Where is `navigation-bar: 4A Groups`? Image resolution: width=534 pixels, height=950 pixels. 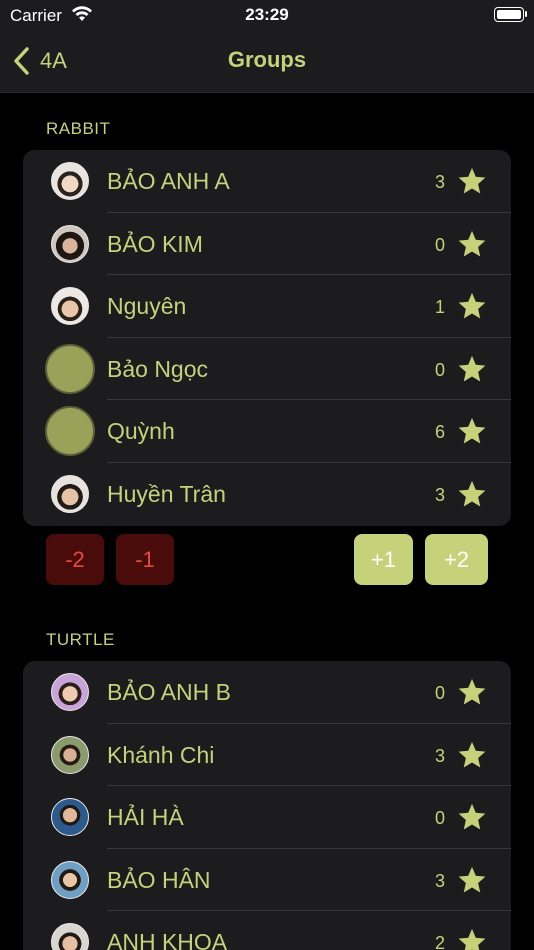 navigation-bar: 4A Groups is located at coordinates (267, 61).